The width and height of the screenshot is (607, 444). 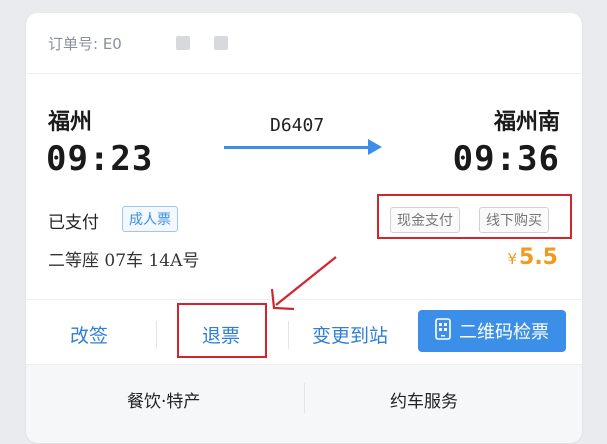 What do you see at coordinates (124, 261) in the screenshot?
I see `seat-info: 二等座 07车 14A号` at bounding box center [124, 261].